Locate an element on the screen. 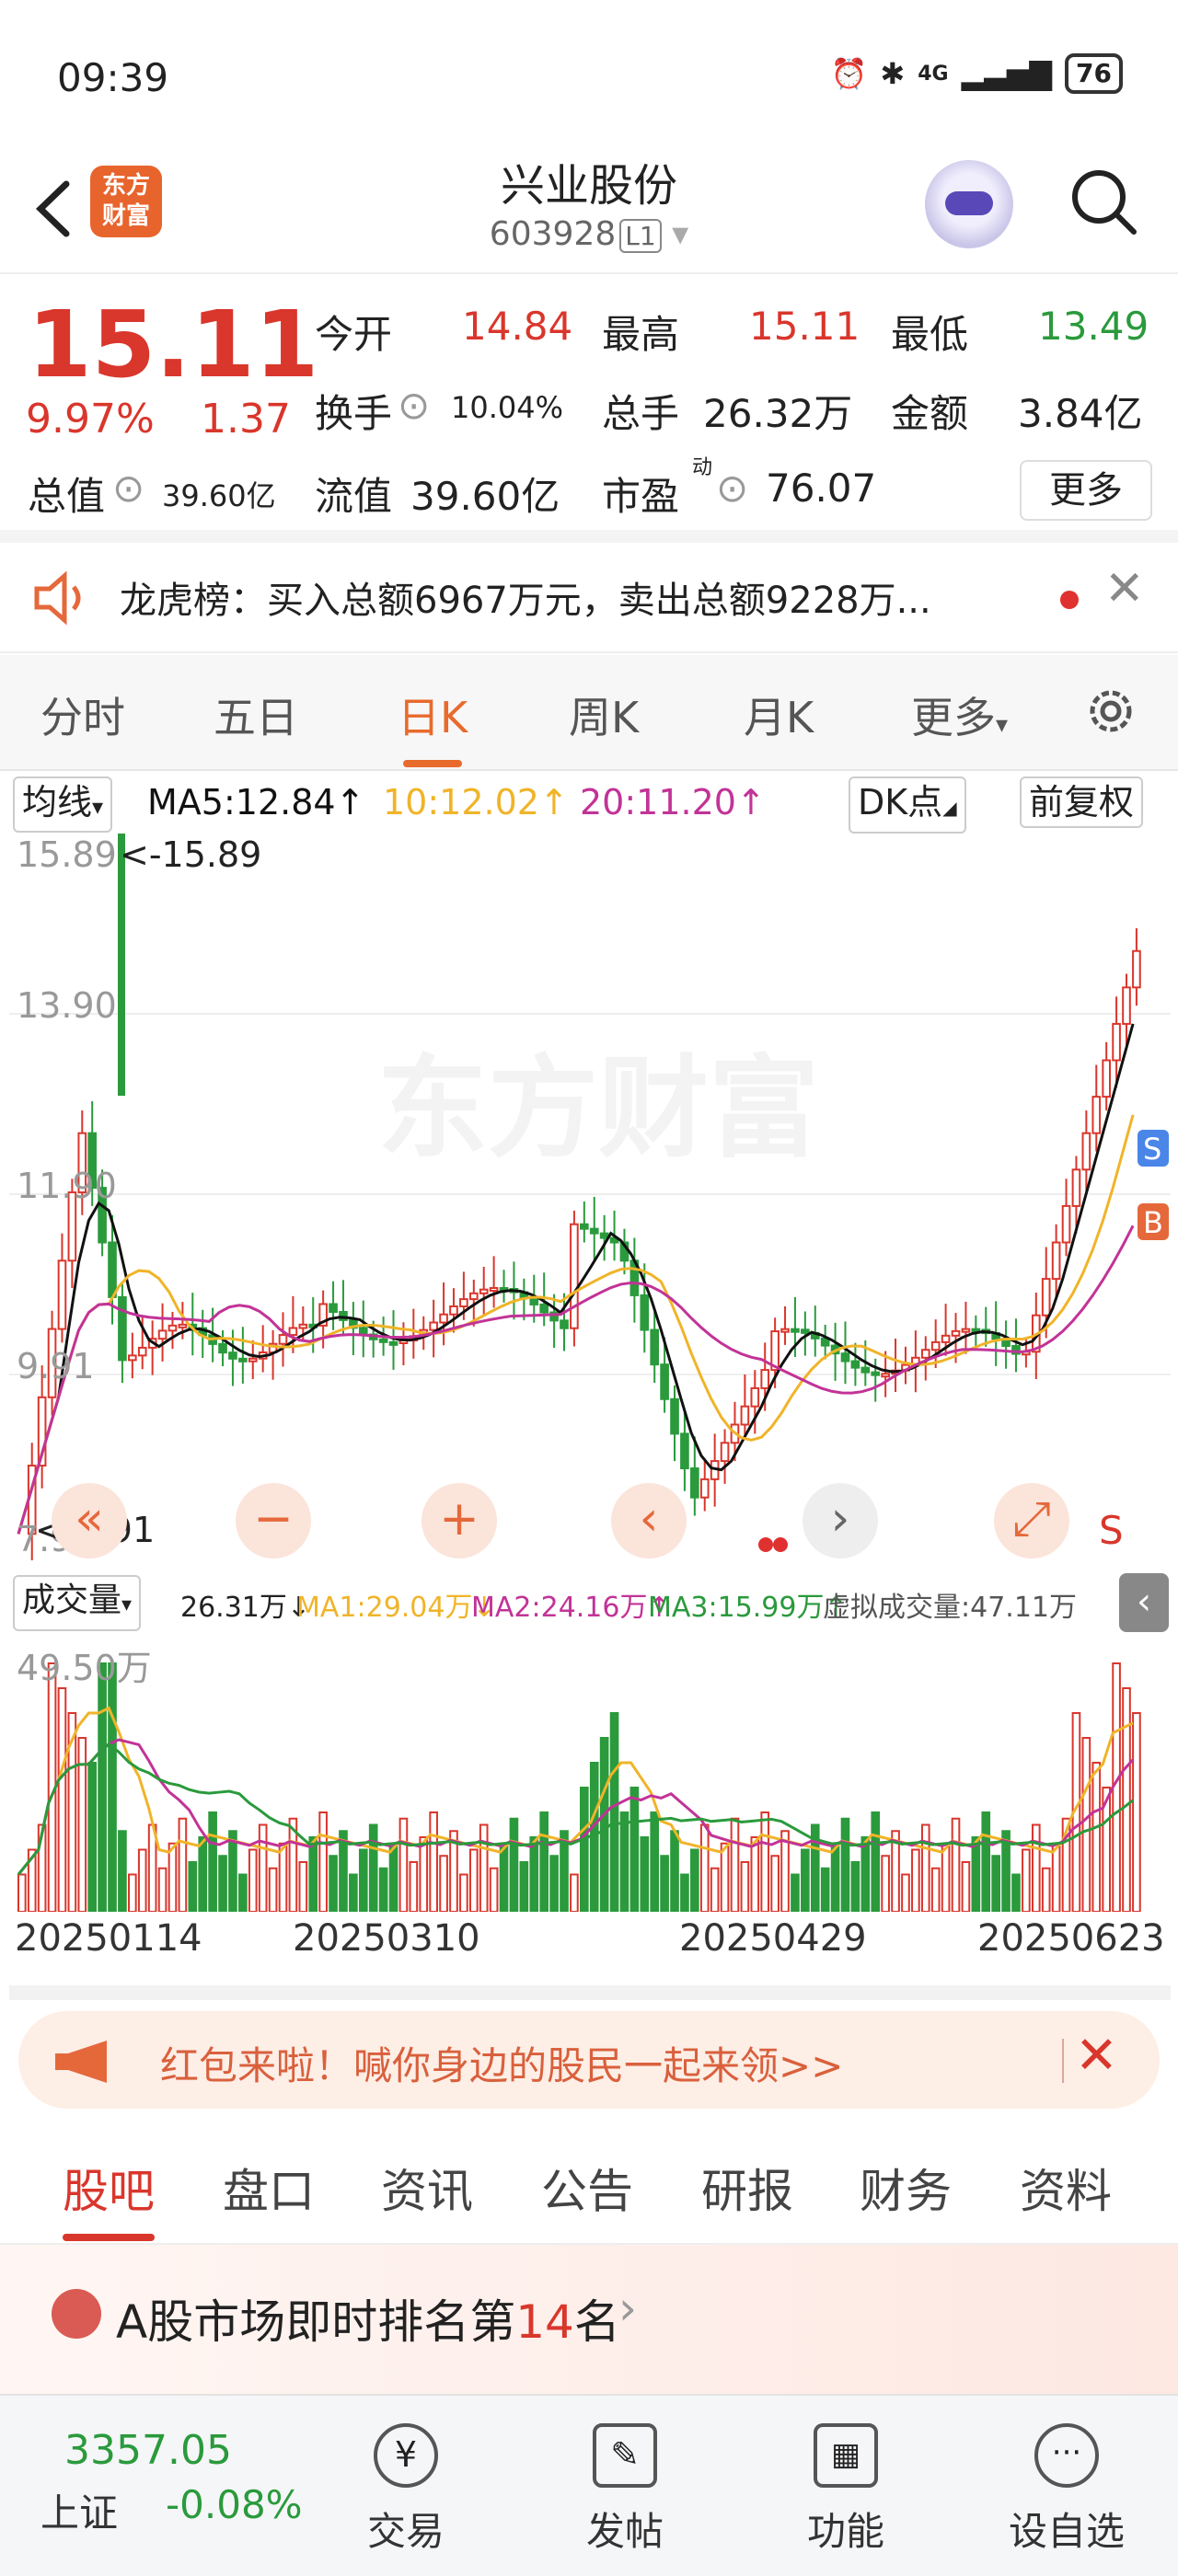  dk-selector: DK点◢ is located at coordinates (907, 805).